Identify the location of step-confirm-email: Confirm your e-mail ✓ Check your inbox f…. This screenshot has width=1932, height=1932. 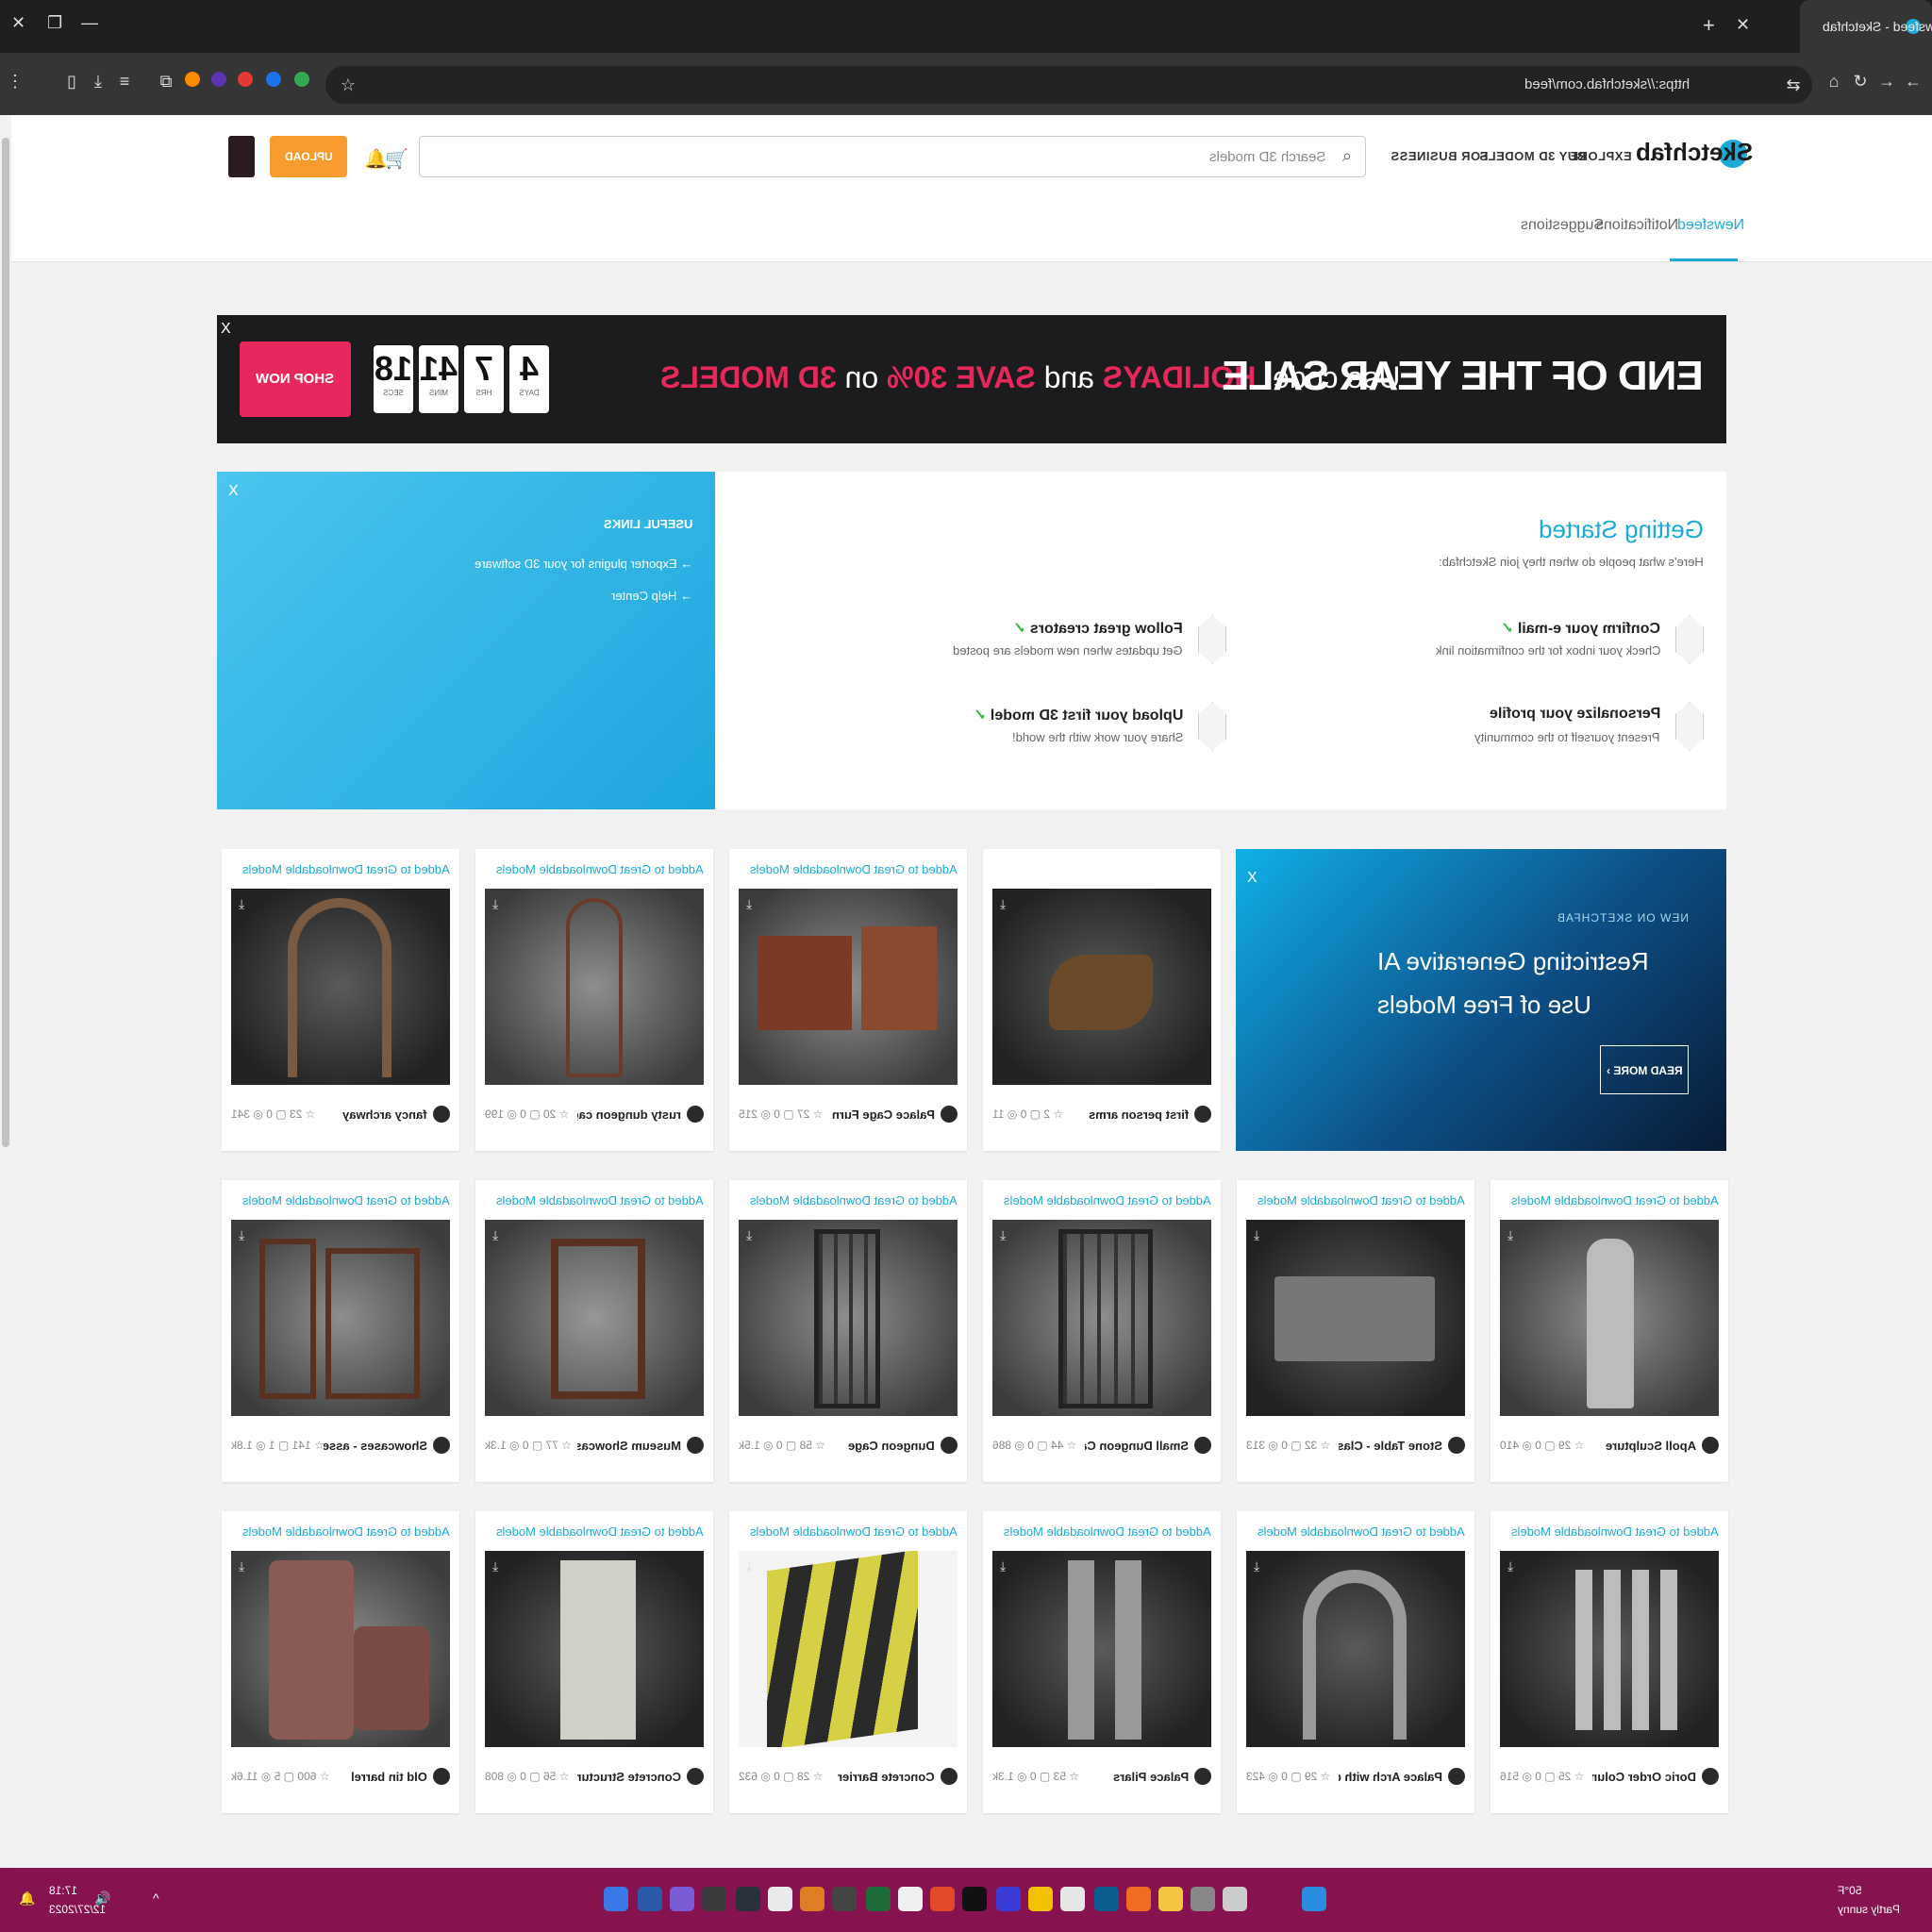
(1505, 643).